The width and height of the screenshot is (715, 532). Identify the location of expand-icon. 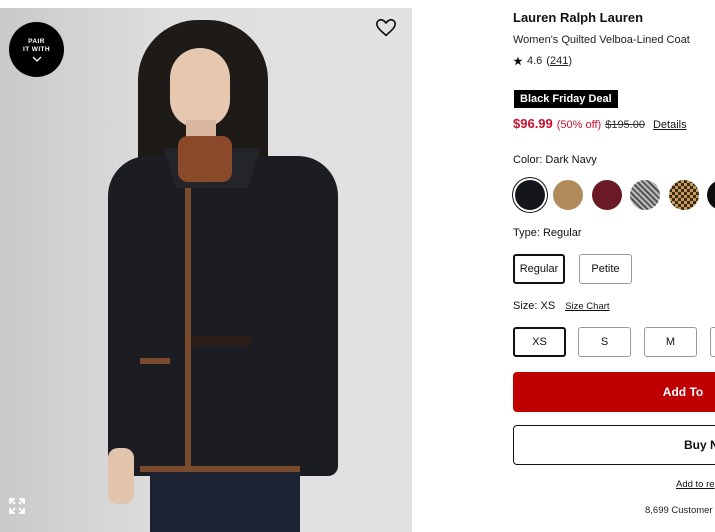
(17, 506).